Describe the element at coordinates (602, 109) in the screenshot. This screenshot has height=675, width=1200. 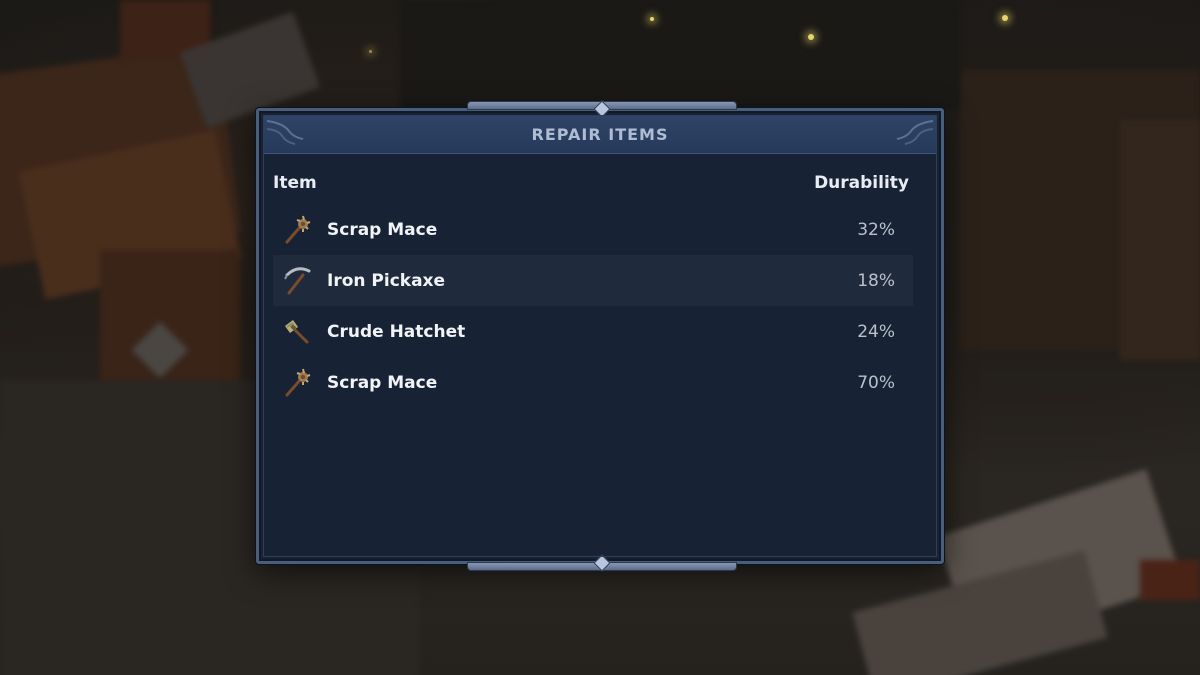
I see `panel-top-ornament` at that location.